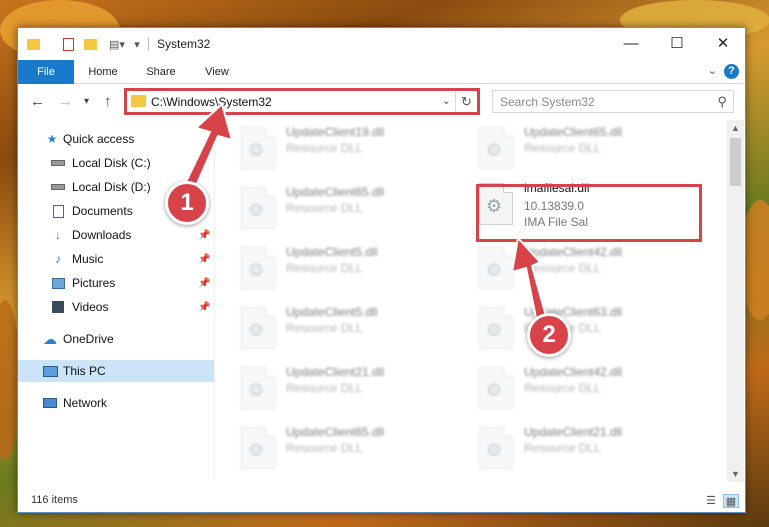 This screenshot has height=527, width=769. I want to click on sidebar-item-videos: Videos 📌, so click(116, 307).